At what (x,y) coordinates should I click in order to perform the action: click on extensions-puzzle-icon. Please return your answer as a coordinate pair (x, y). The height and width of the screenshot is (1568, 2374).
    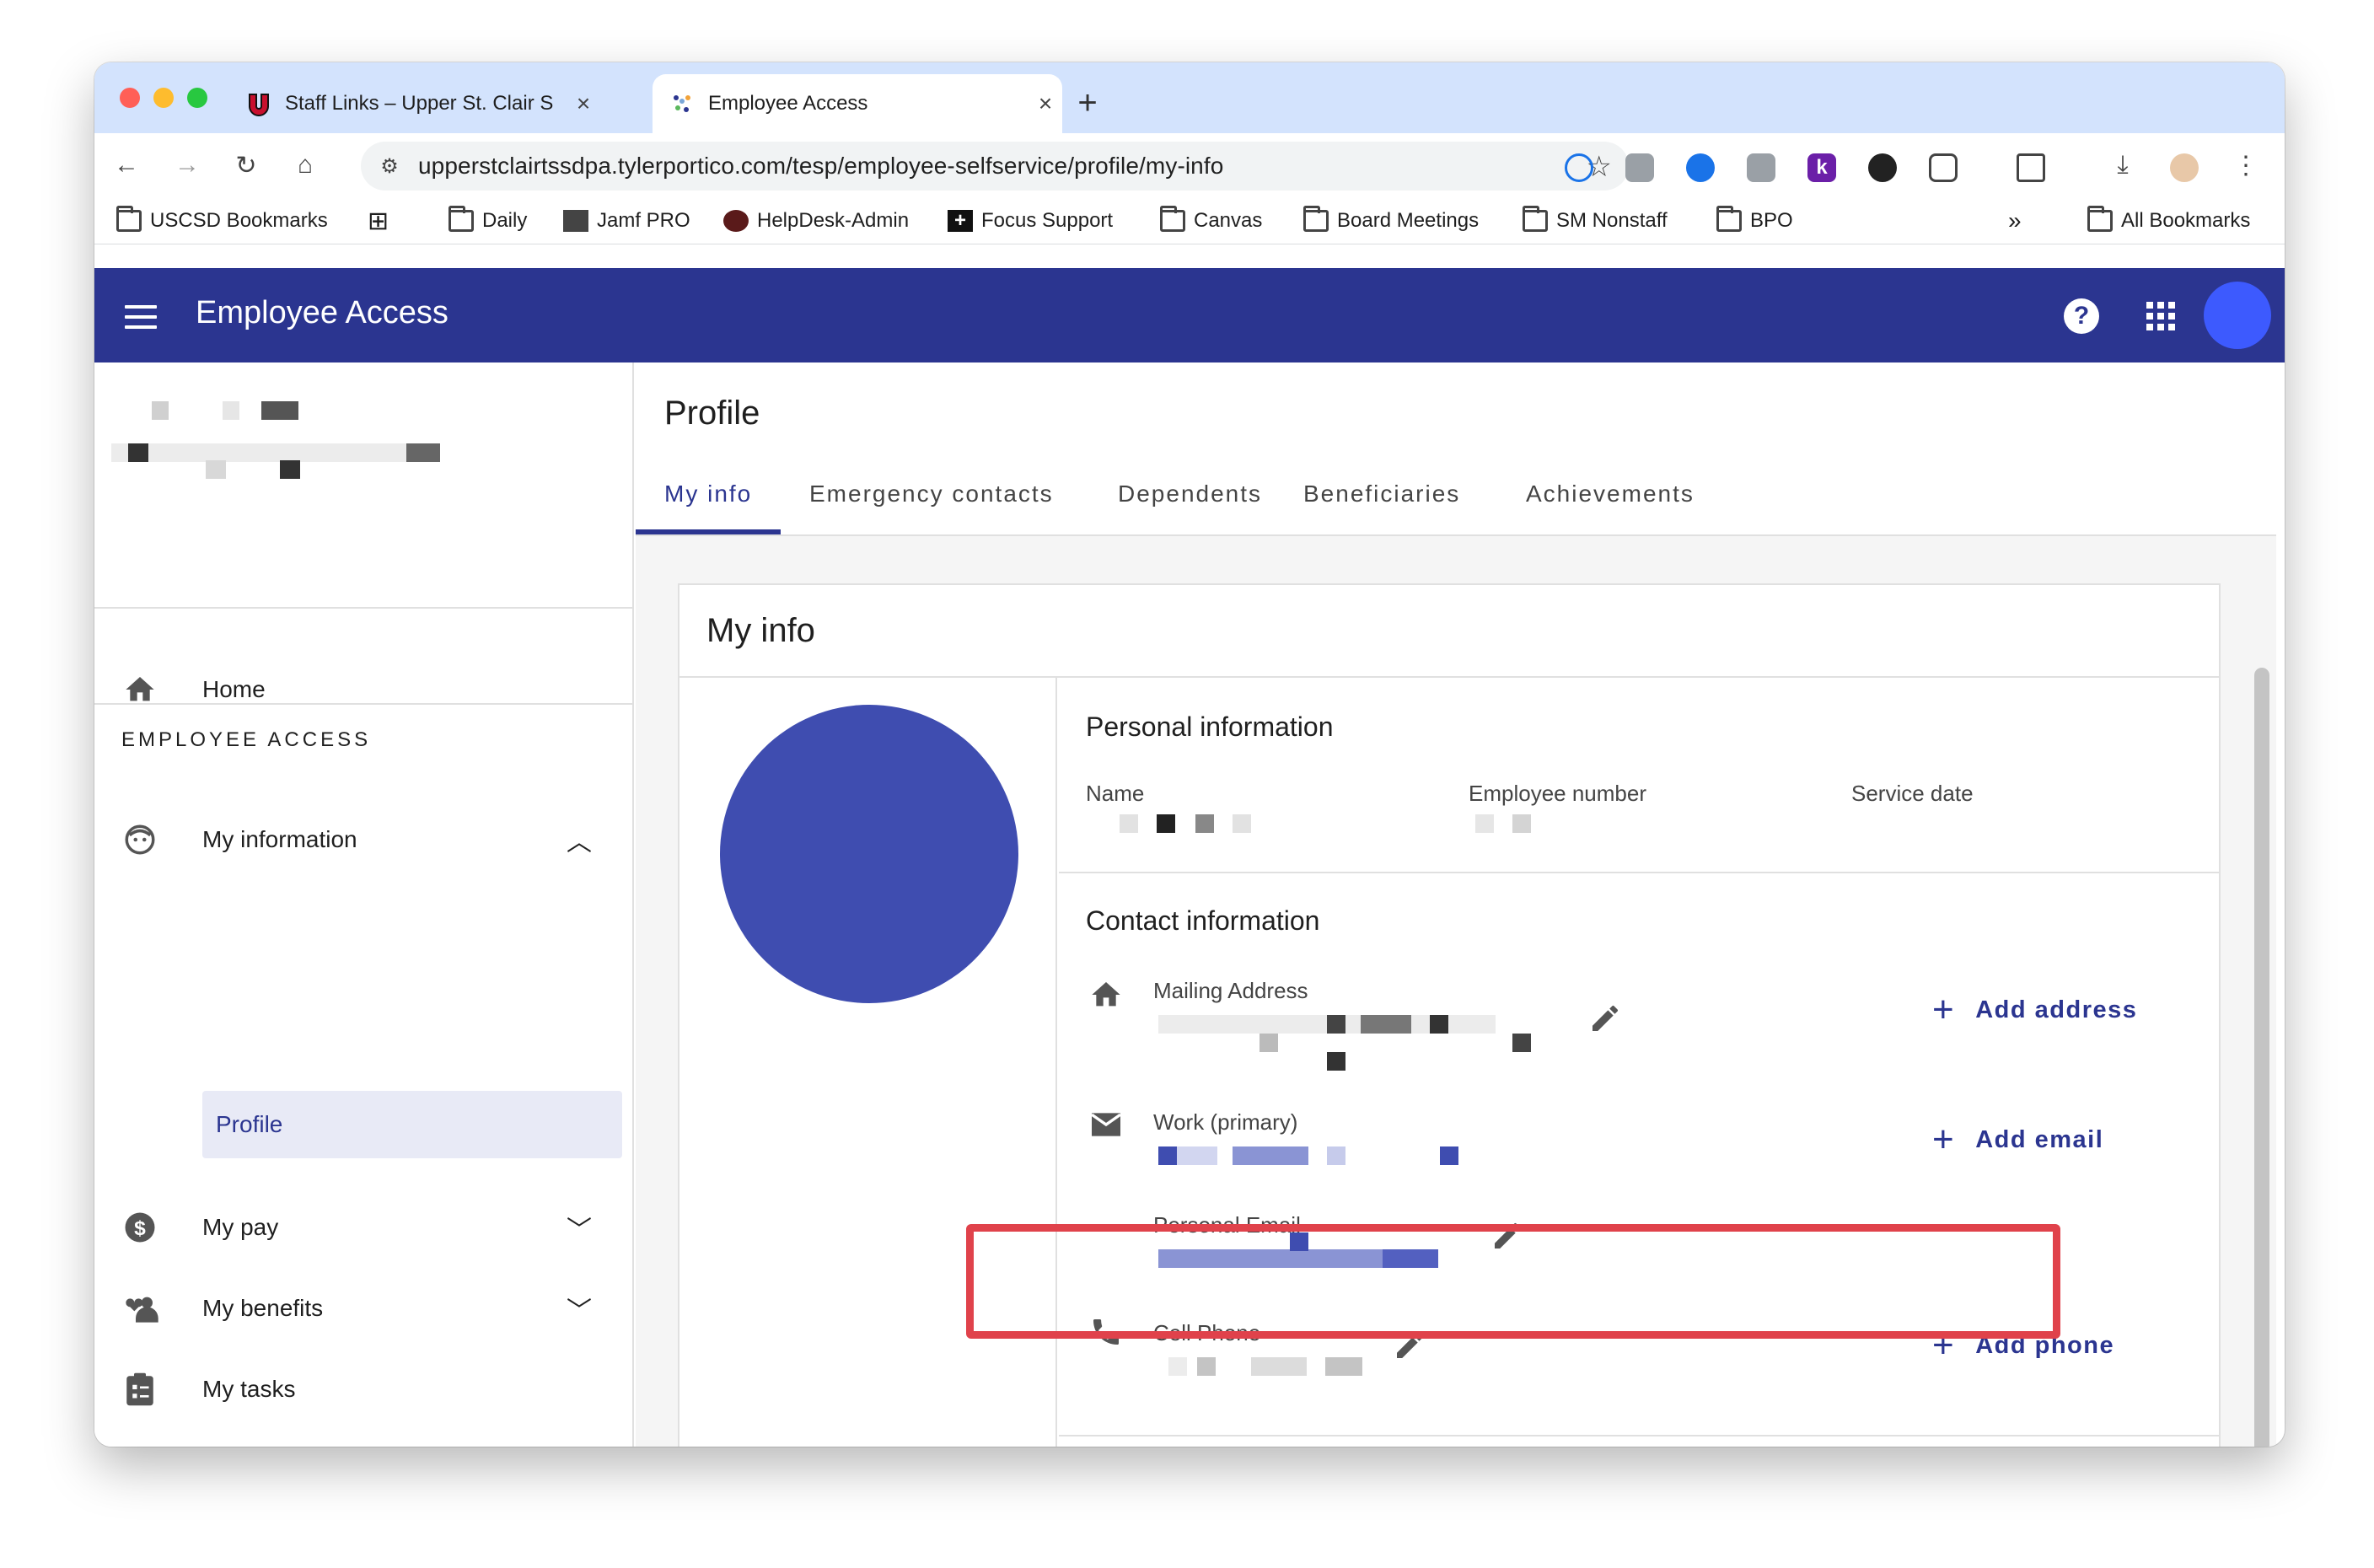
    Looking at the image, I should click on (1943, 167).